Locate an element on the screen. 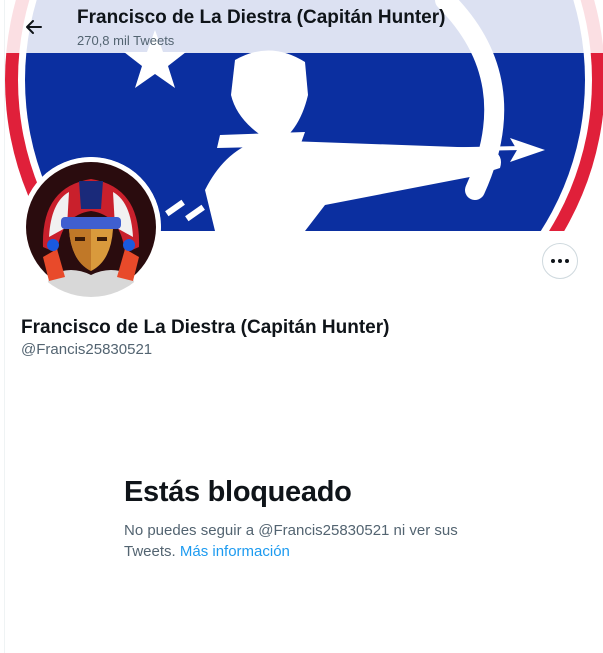  profile-handle: @Francis25830521 is located at coordinates (87, 349).